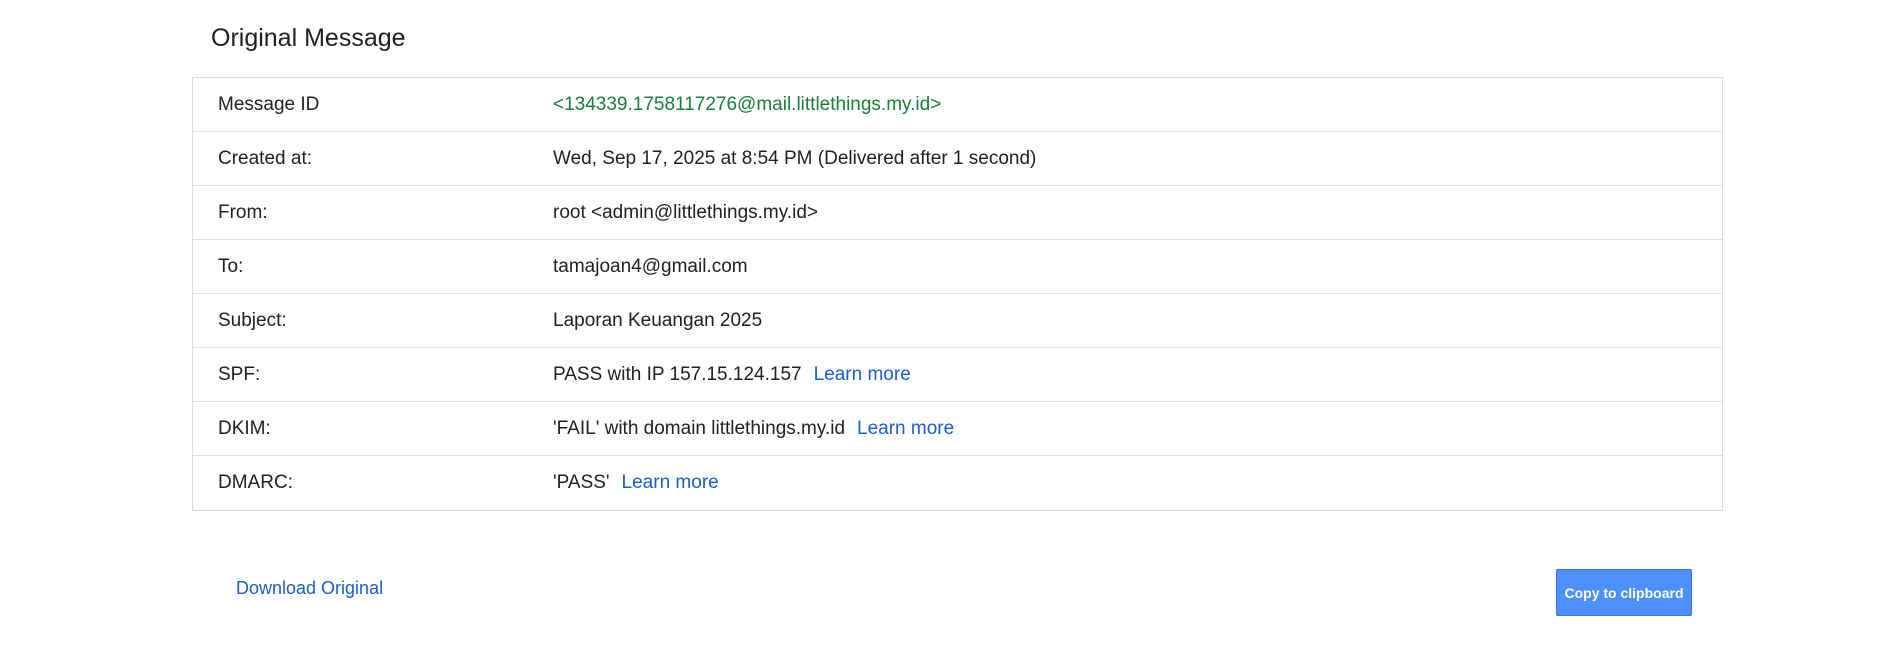  I want to click on dkim-value: 'FAIL' with domain littlethings.my.id, so click(699, 428).